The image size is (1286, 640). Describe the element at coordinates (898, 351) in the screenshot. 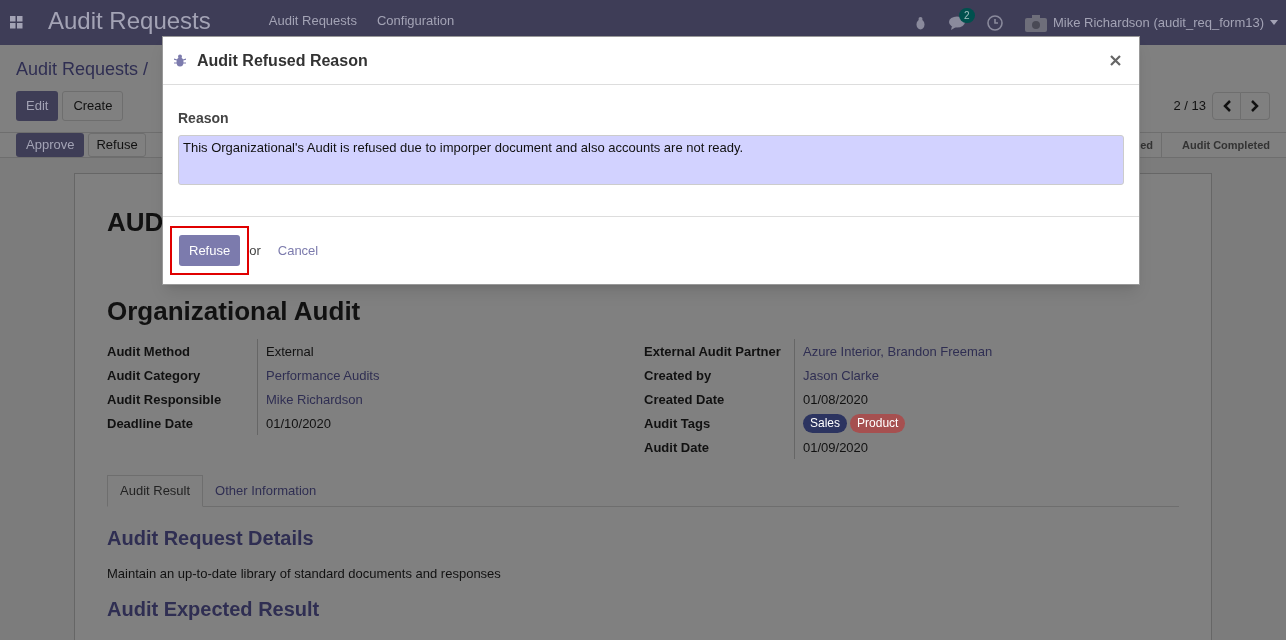

I see `field-link: Azure Interior, Brandon Freeman` at that location.